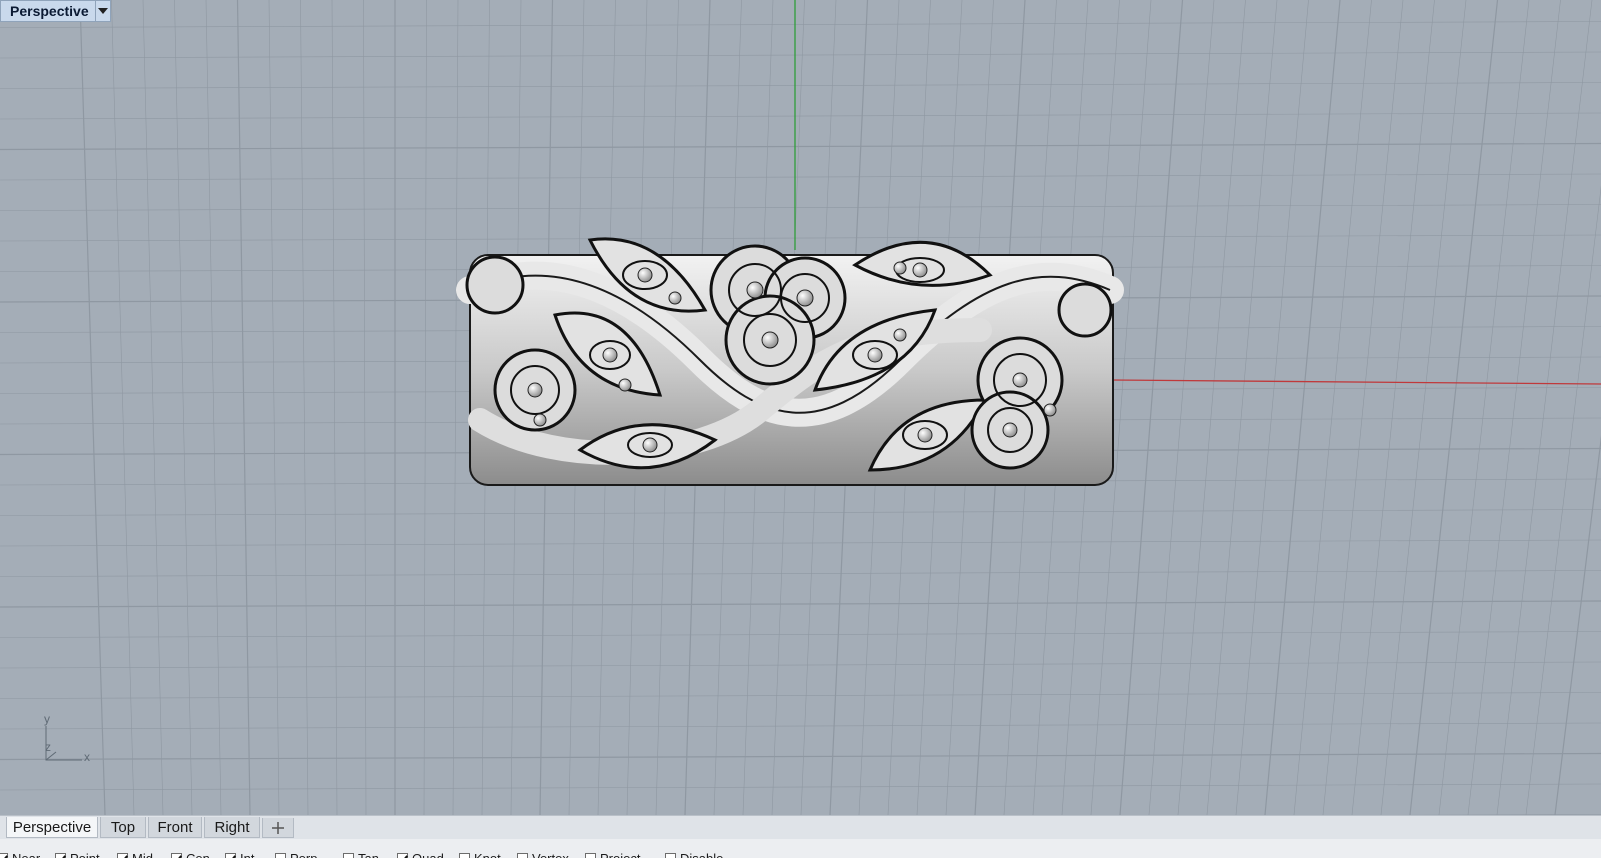 The width and height of the screenshot is (1601, 858). What do you see at coordinates (800, 827) in the screenshot?
I see `viewport-tab-bar: Perspective Top Front Right` at bounding box center [800, 827].